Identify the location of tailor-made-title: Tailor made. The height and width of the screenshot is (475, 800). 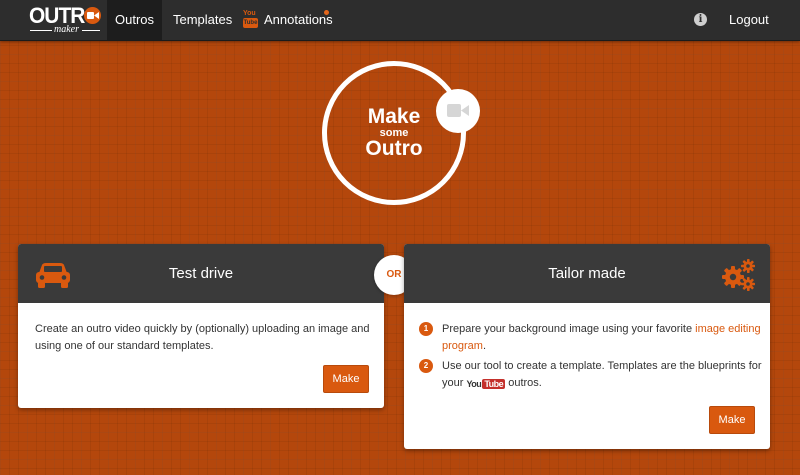
(587, 273).